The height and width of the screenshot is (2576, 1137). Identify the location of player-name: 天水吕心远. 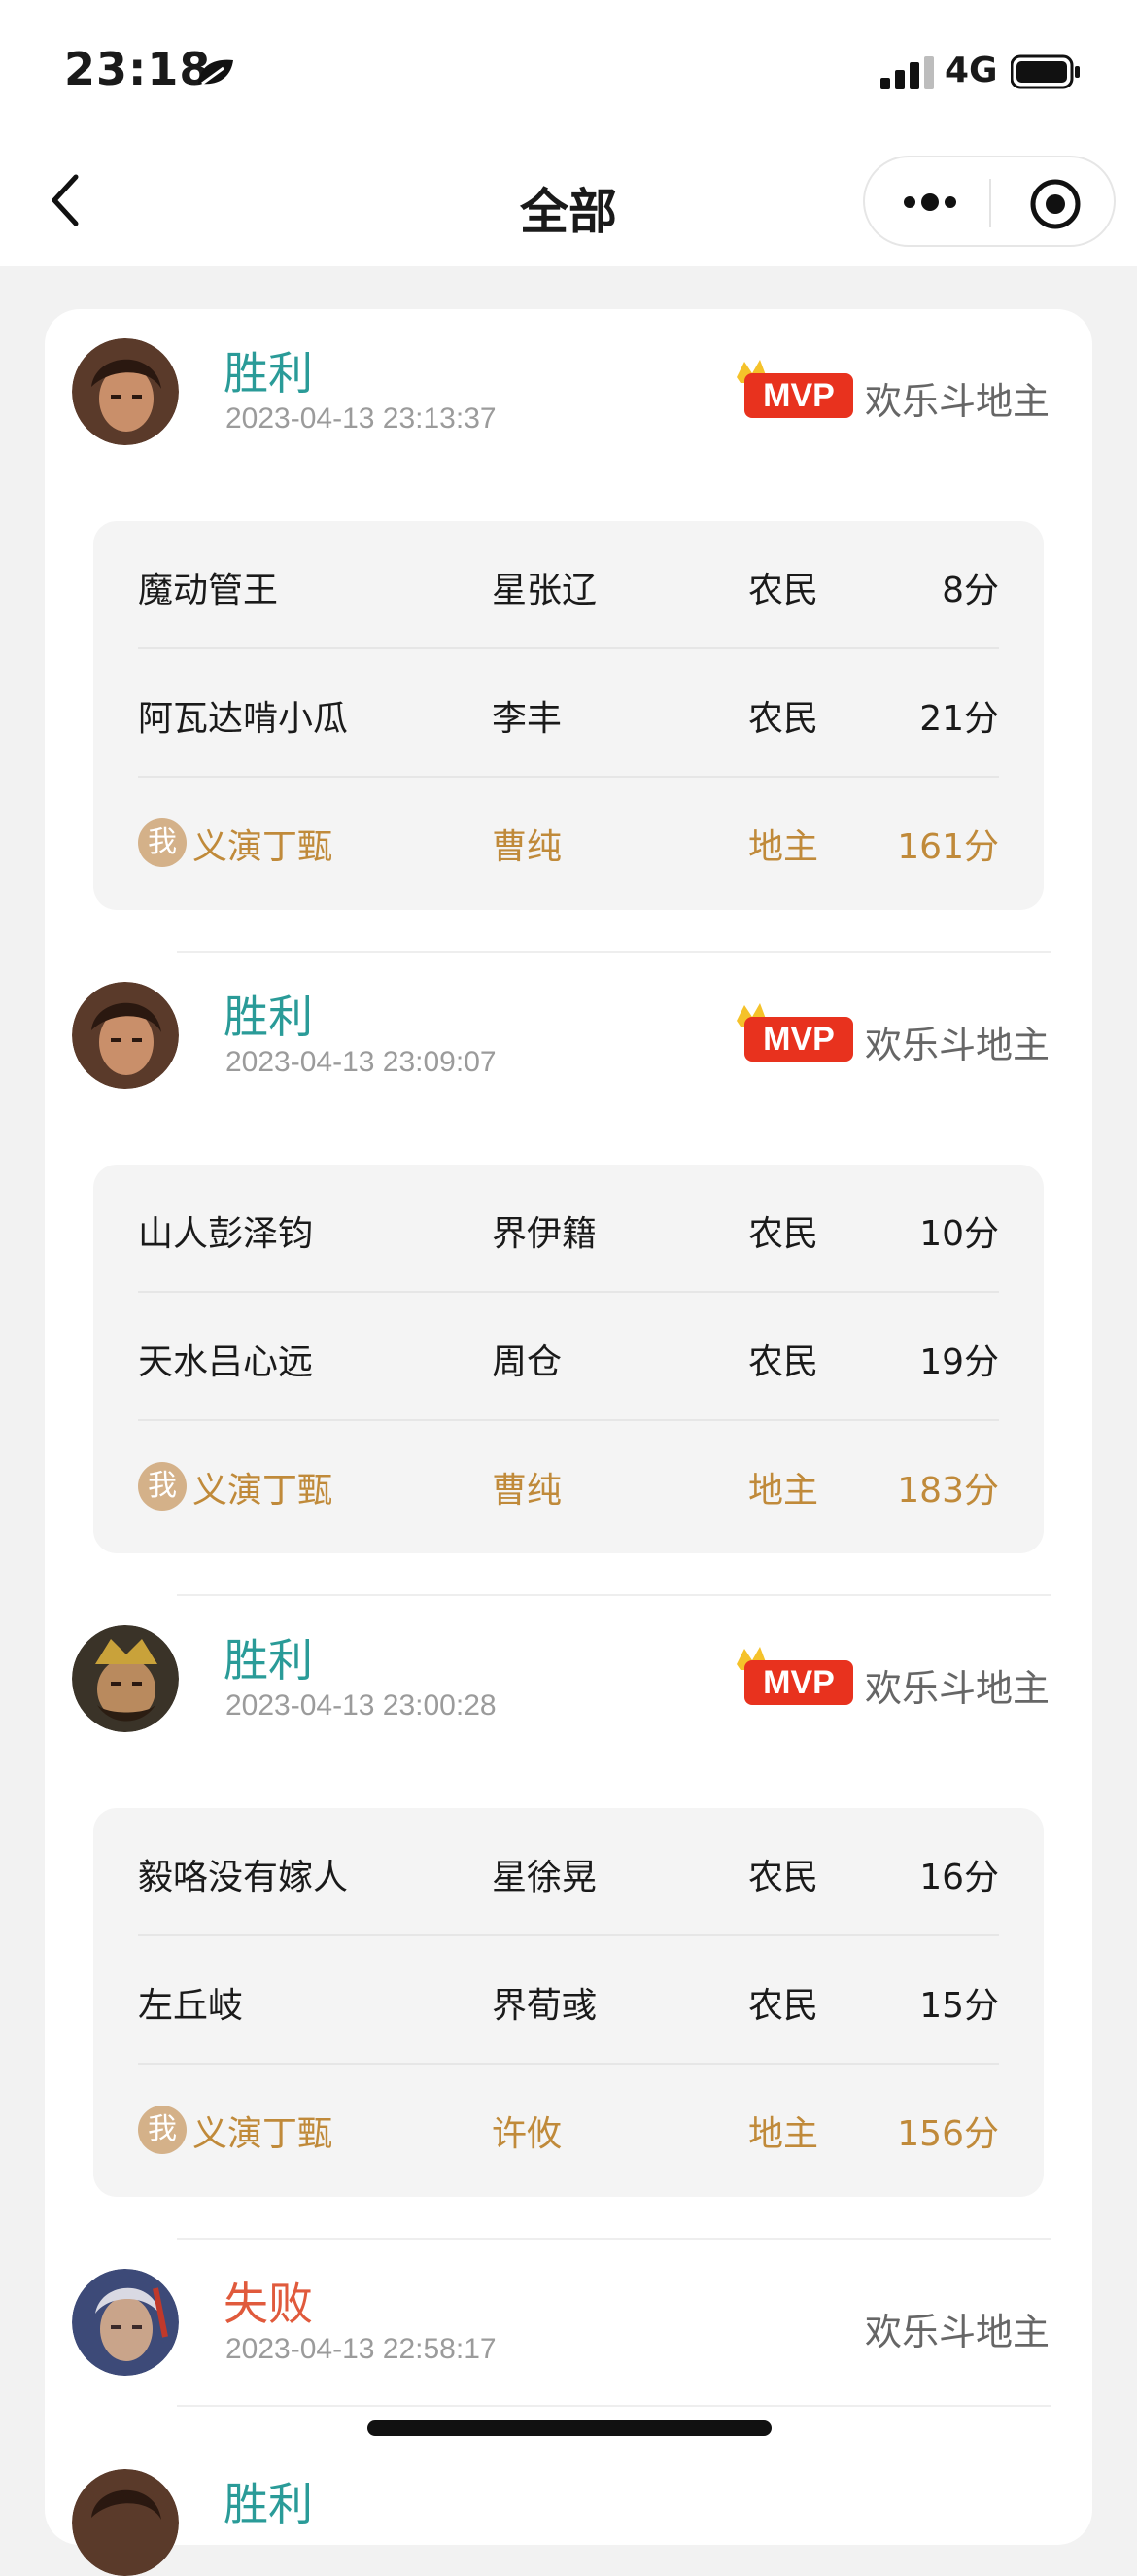
(226, 1362).